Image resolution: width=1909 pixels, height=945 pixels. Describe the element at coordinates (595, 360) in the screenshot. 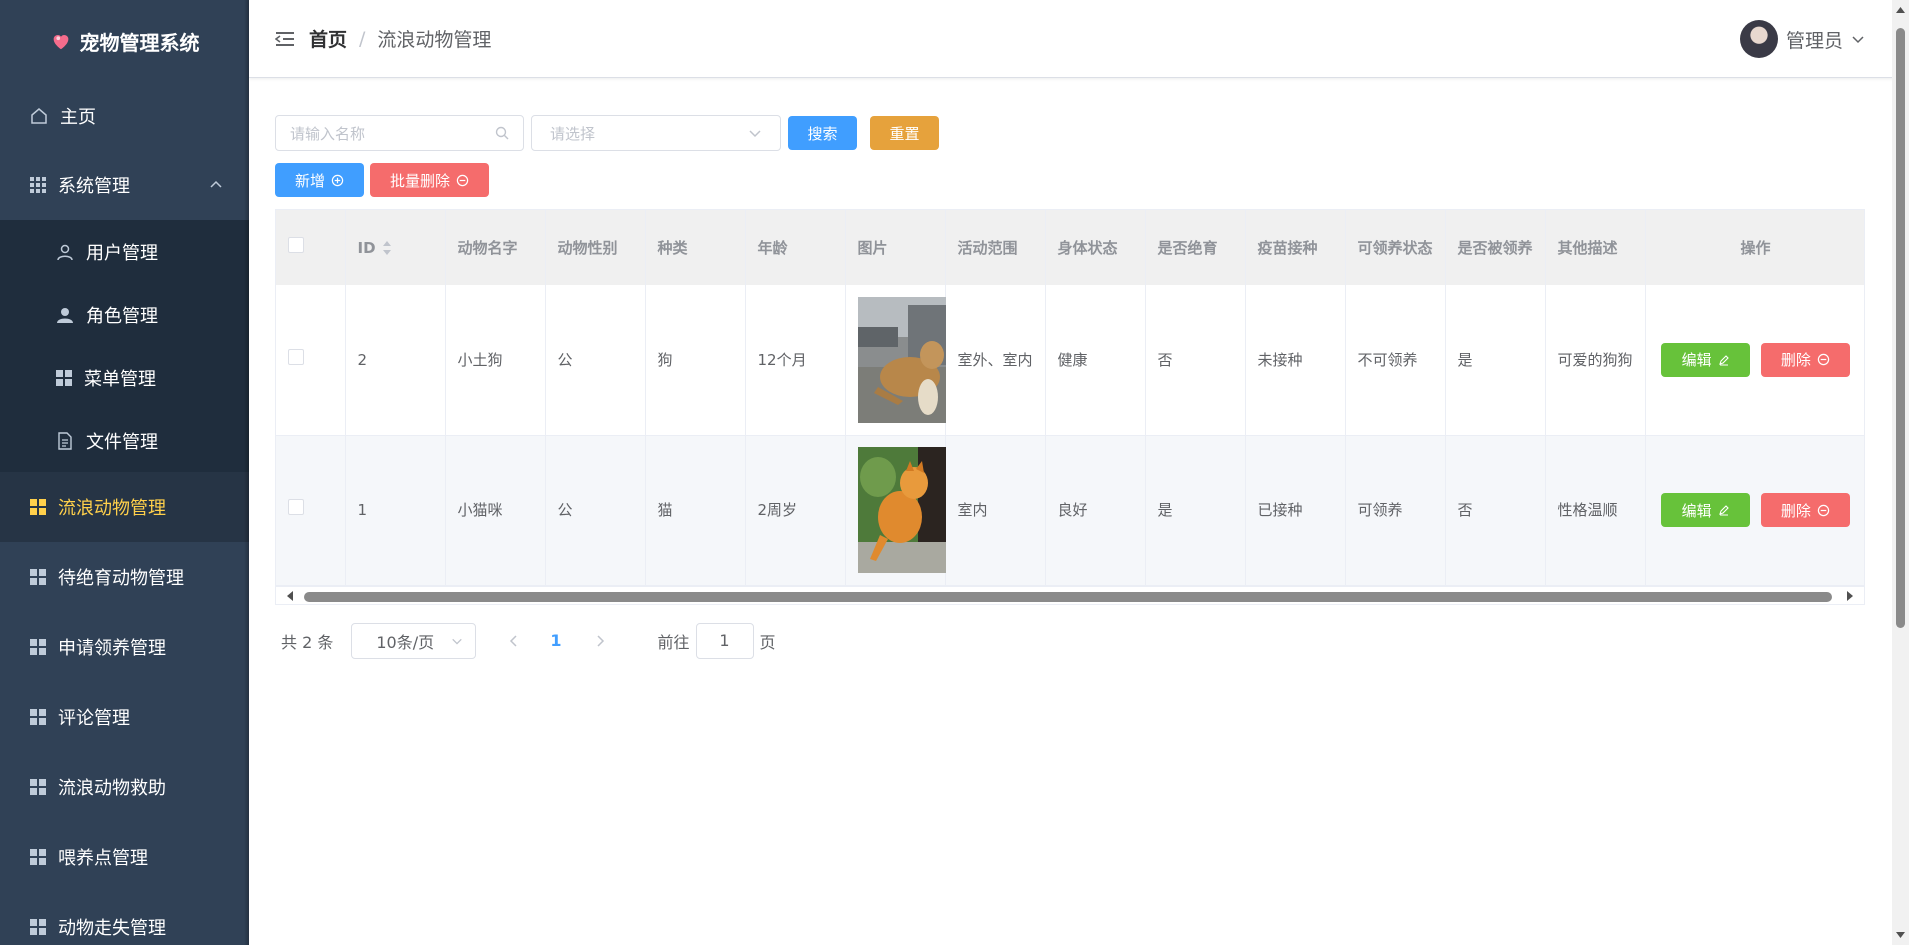

I see `cell-gender: 公` at that location.